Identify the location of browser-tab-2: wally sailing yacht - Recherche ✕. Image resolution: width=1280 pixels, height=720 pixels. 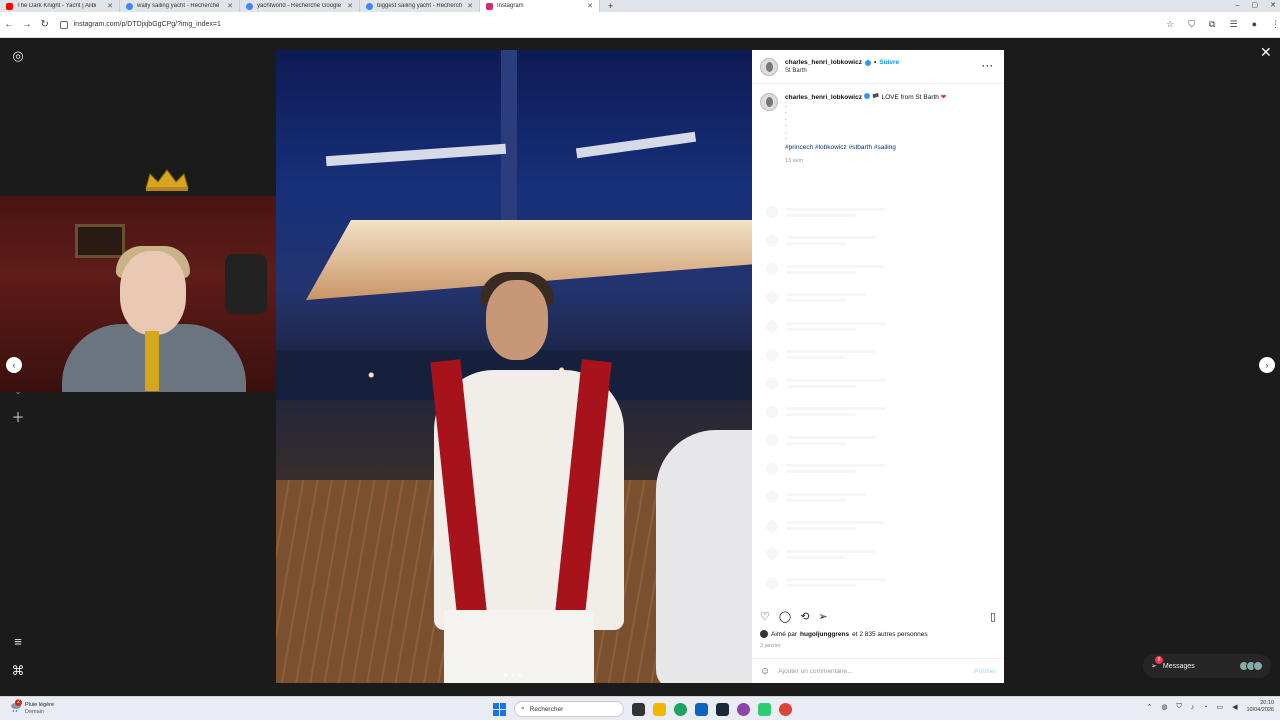
(180, 6).